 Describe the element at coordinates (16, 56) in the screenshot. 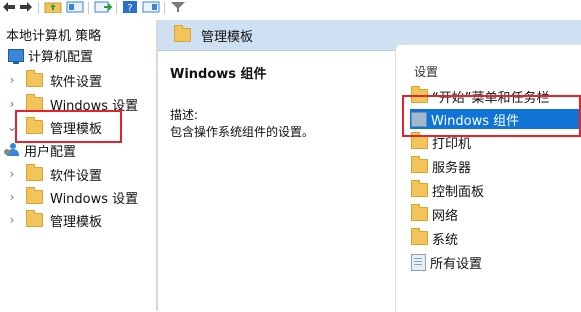

I see `computer-icon` at that location.